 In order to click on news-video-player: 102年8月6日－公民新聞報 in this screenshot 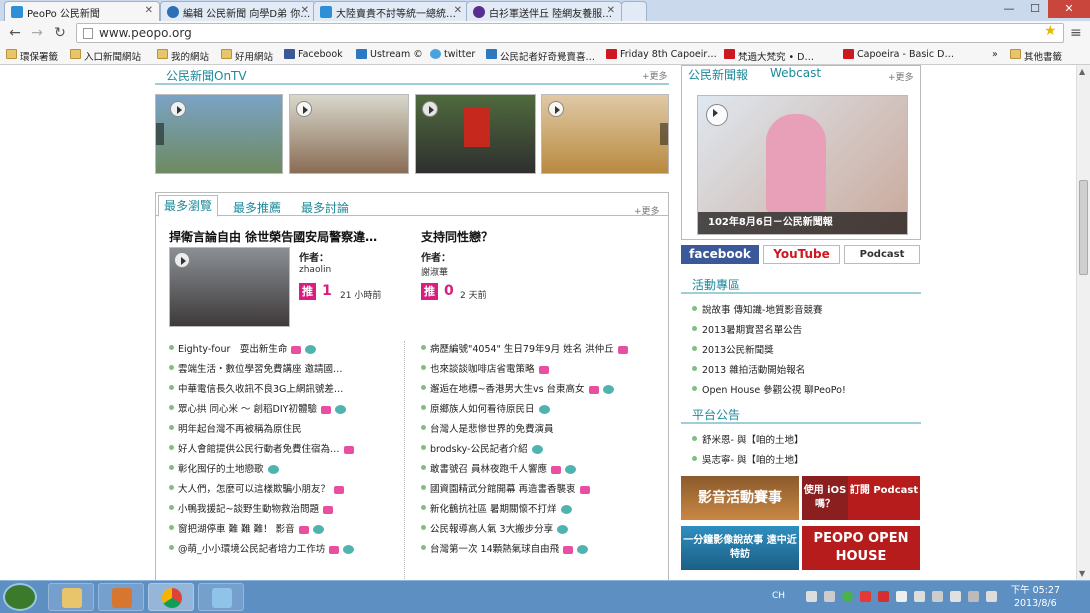, I will do `click(802, 165)`.